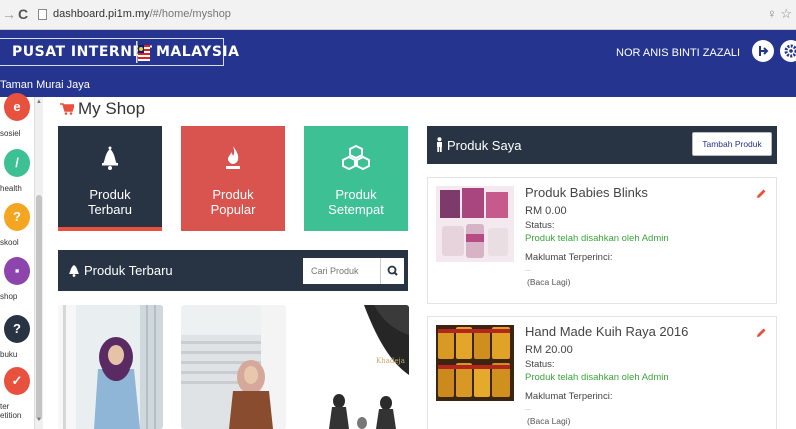  I want to click on forward-icon: →, so click(9, 14).